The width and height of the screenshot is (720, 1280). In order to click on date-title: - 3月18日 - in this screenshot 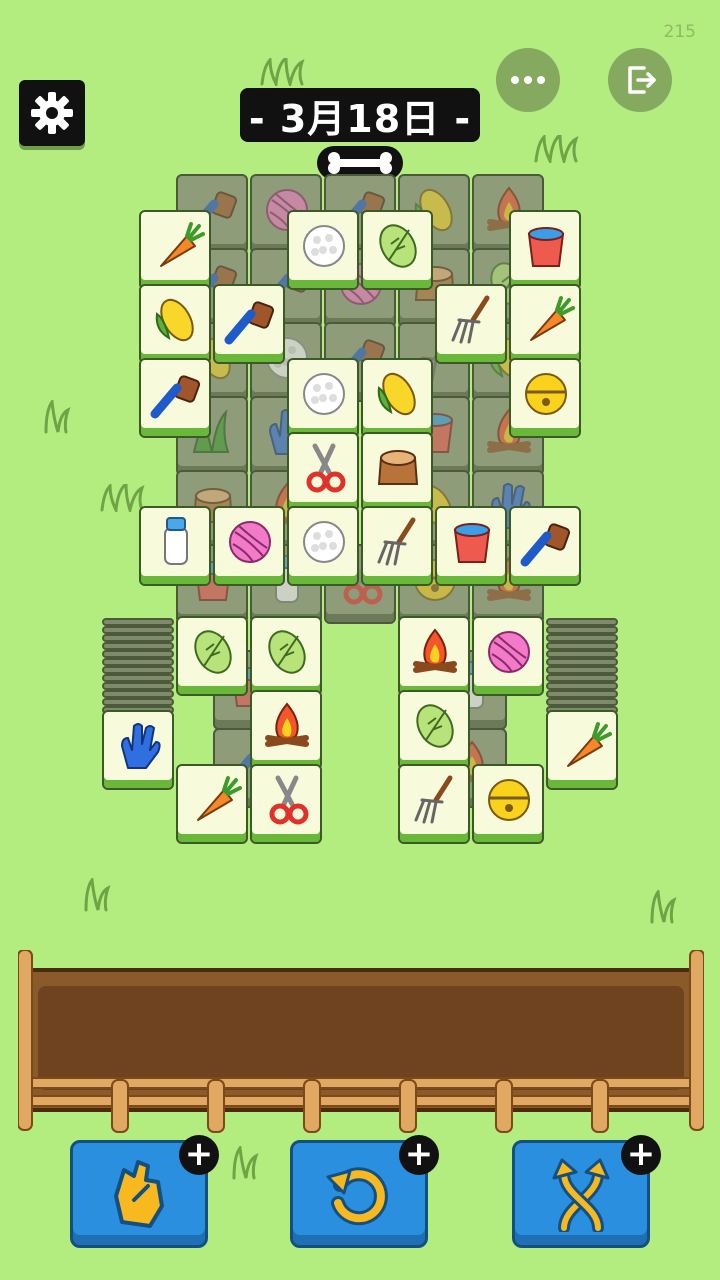, I will do `click(360, 115)`.